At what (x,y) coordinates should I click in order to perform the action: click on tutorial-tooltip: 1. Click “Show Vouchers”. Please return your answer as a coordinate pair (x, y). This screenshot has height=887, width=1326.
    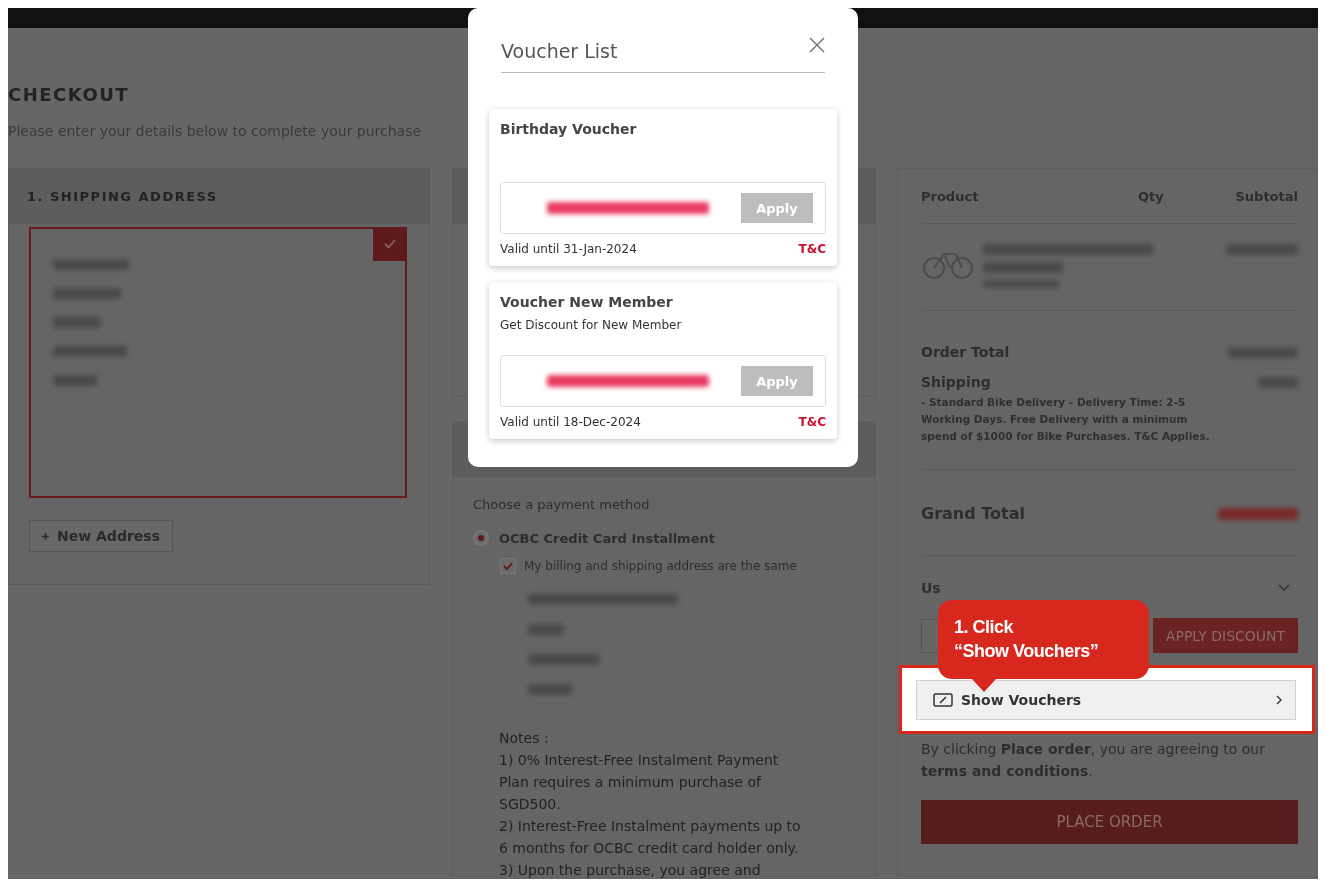
    Looking at the image, I should click on (1043, 639).